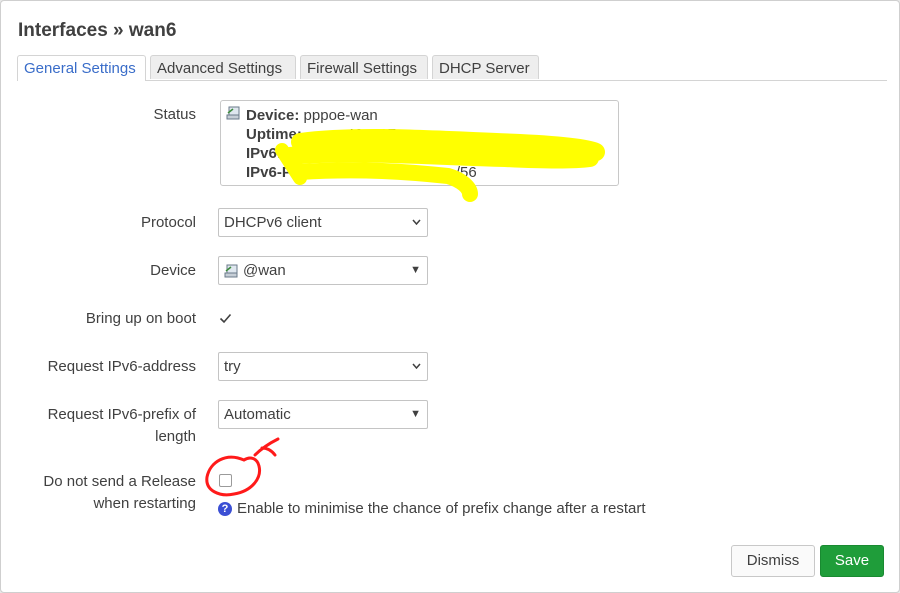  I want to click on checkmark-icon, so click(225, 318).